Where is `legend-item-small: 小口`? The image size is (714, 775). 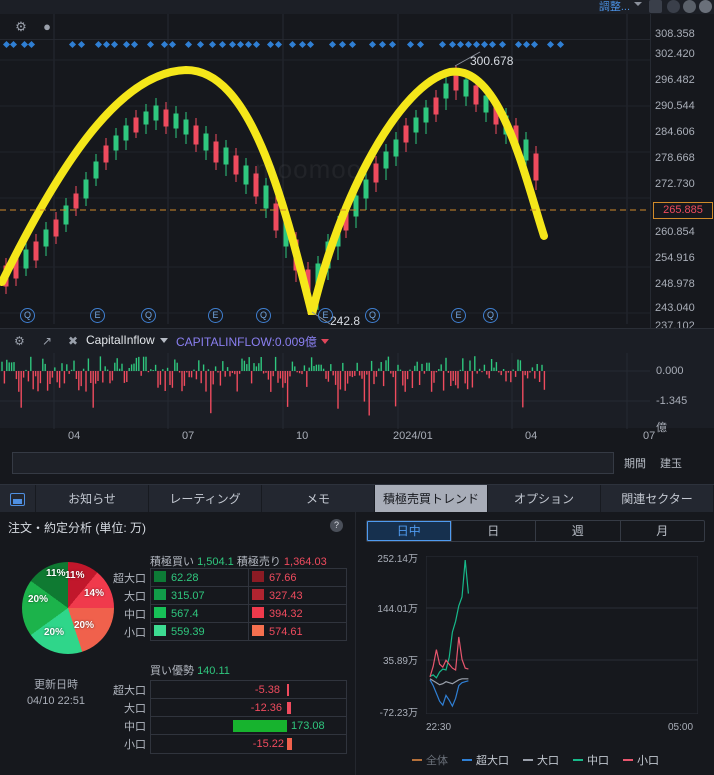 legend-item-small: 小口 is located at coordinates (641, 760).